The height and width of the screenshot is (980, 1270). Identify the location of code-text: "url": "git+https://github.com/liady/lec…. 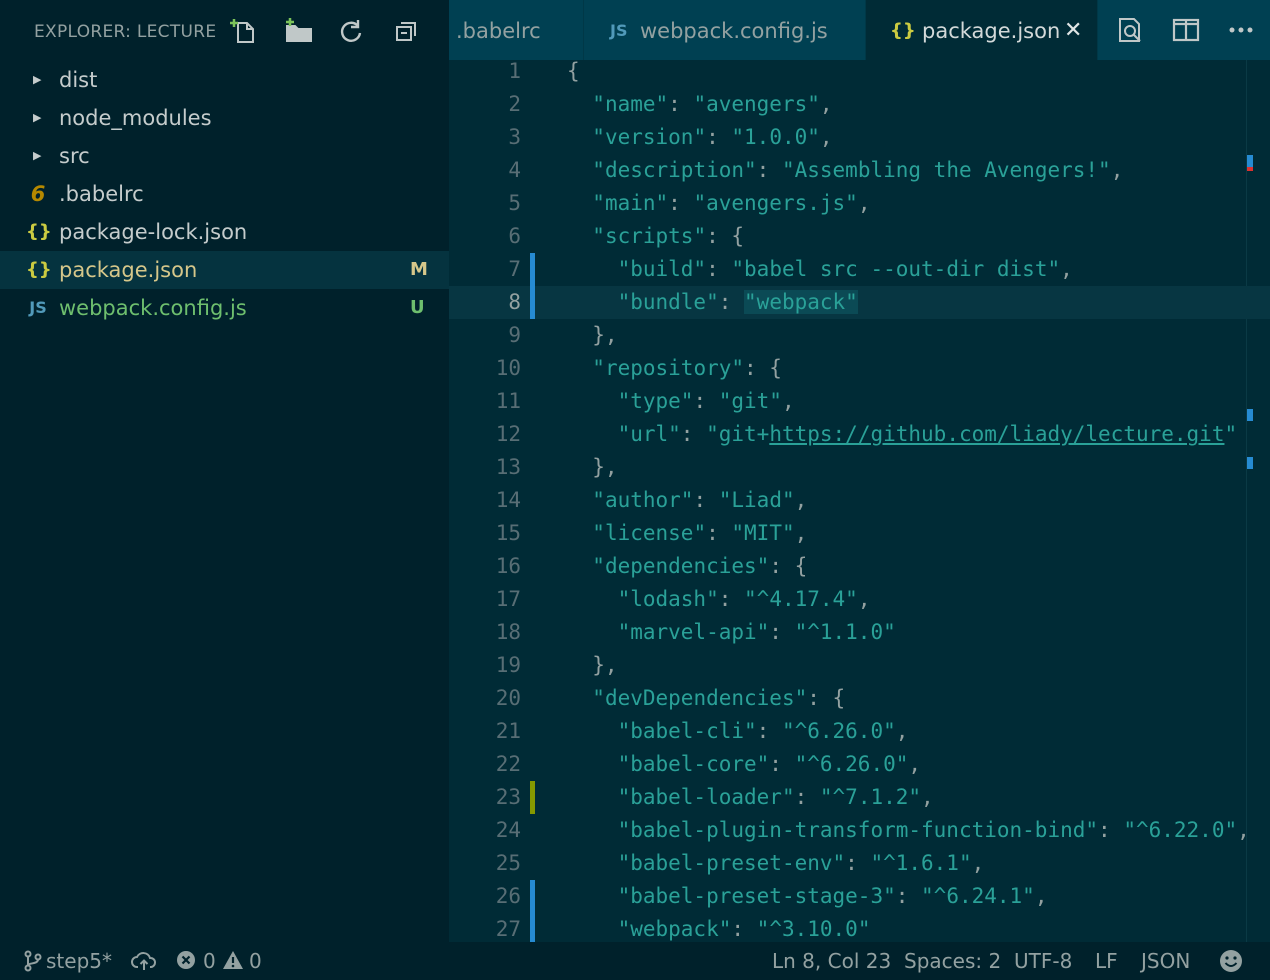
(927, 434).